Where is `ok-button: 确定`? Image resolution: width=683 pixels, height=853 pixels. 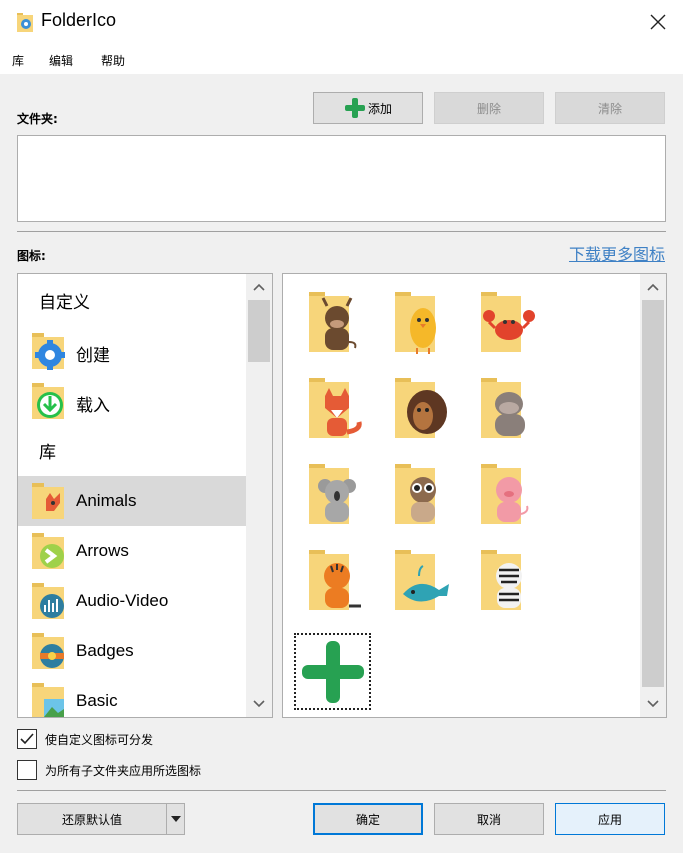 ok-button: 确定 is located at coordinates (368, 819).